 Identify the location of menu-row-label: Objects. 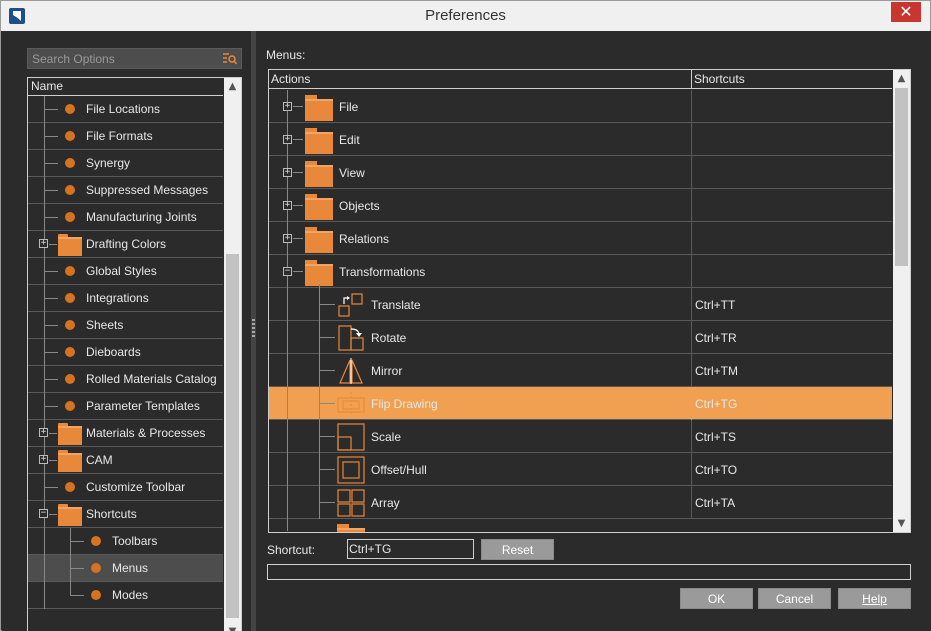
(359, 206).